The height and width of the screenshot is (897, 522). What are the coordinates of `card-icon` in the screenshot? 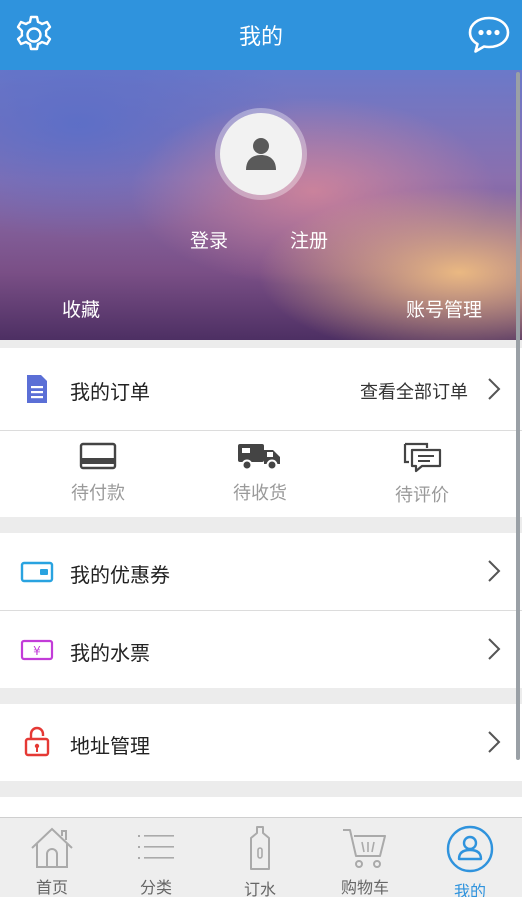 It's located at (98, 456).